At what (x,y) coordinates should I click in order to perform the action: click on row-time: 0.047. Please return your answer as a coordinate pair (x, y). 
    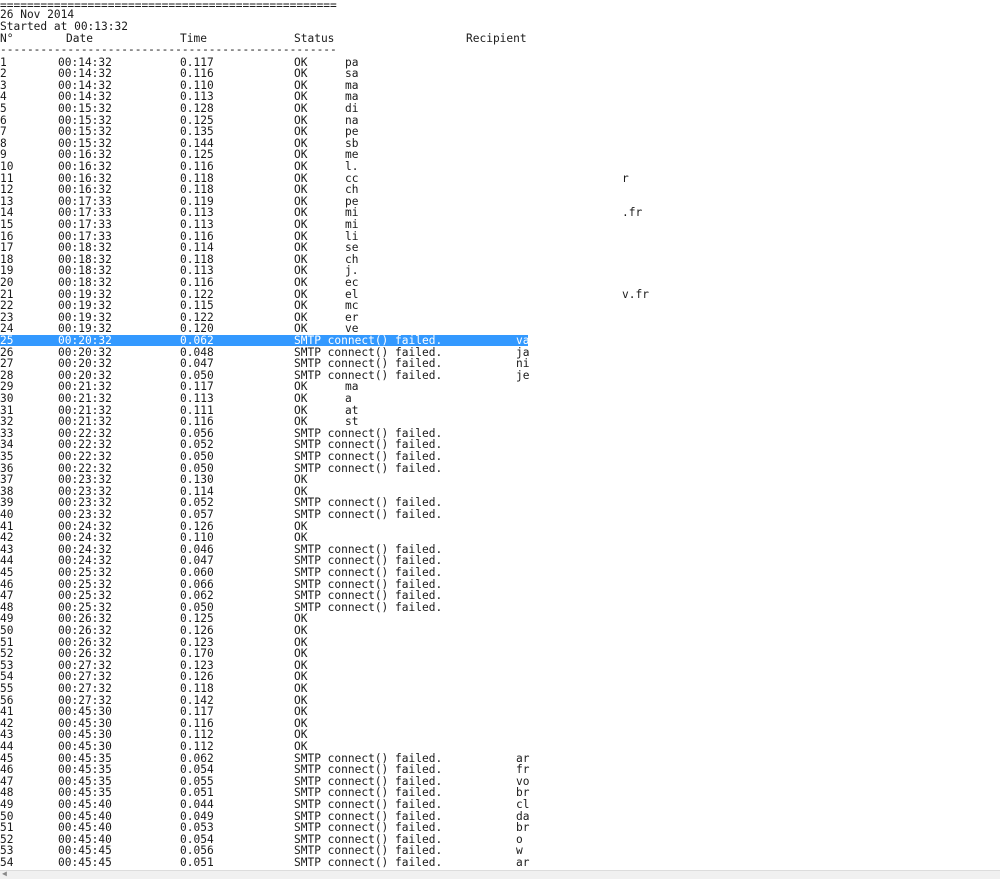
    Looking at the image, I should click on (197, 364).